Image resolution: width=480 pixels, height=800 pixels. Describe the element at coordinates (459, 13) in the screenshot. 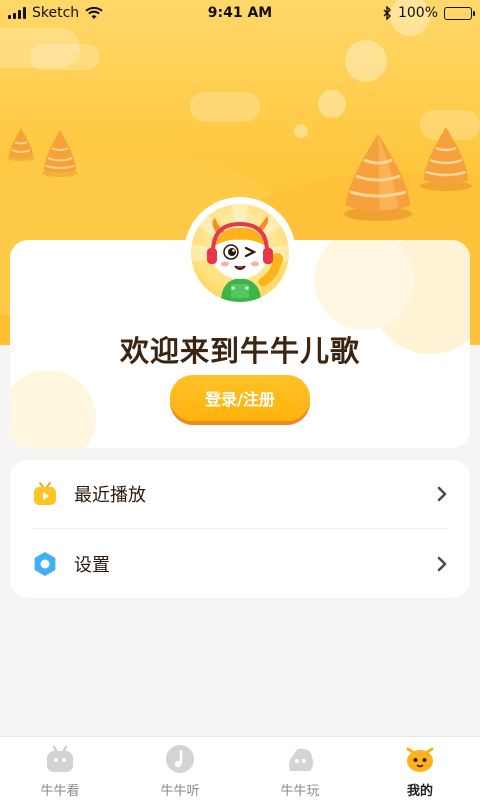

I see `battery-icon` at that location.